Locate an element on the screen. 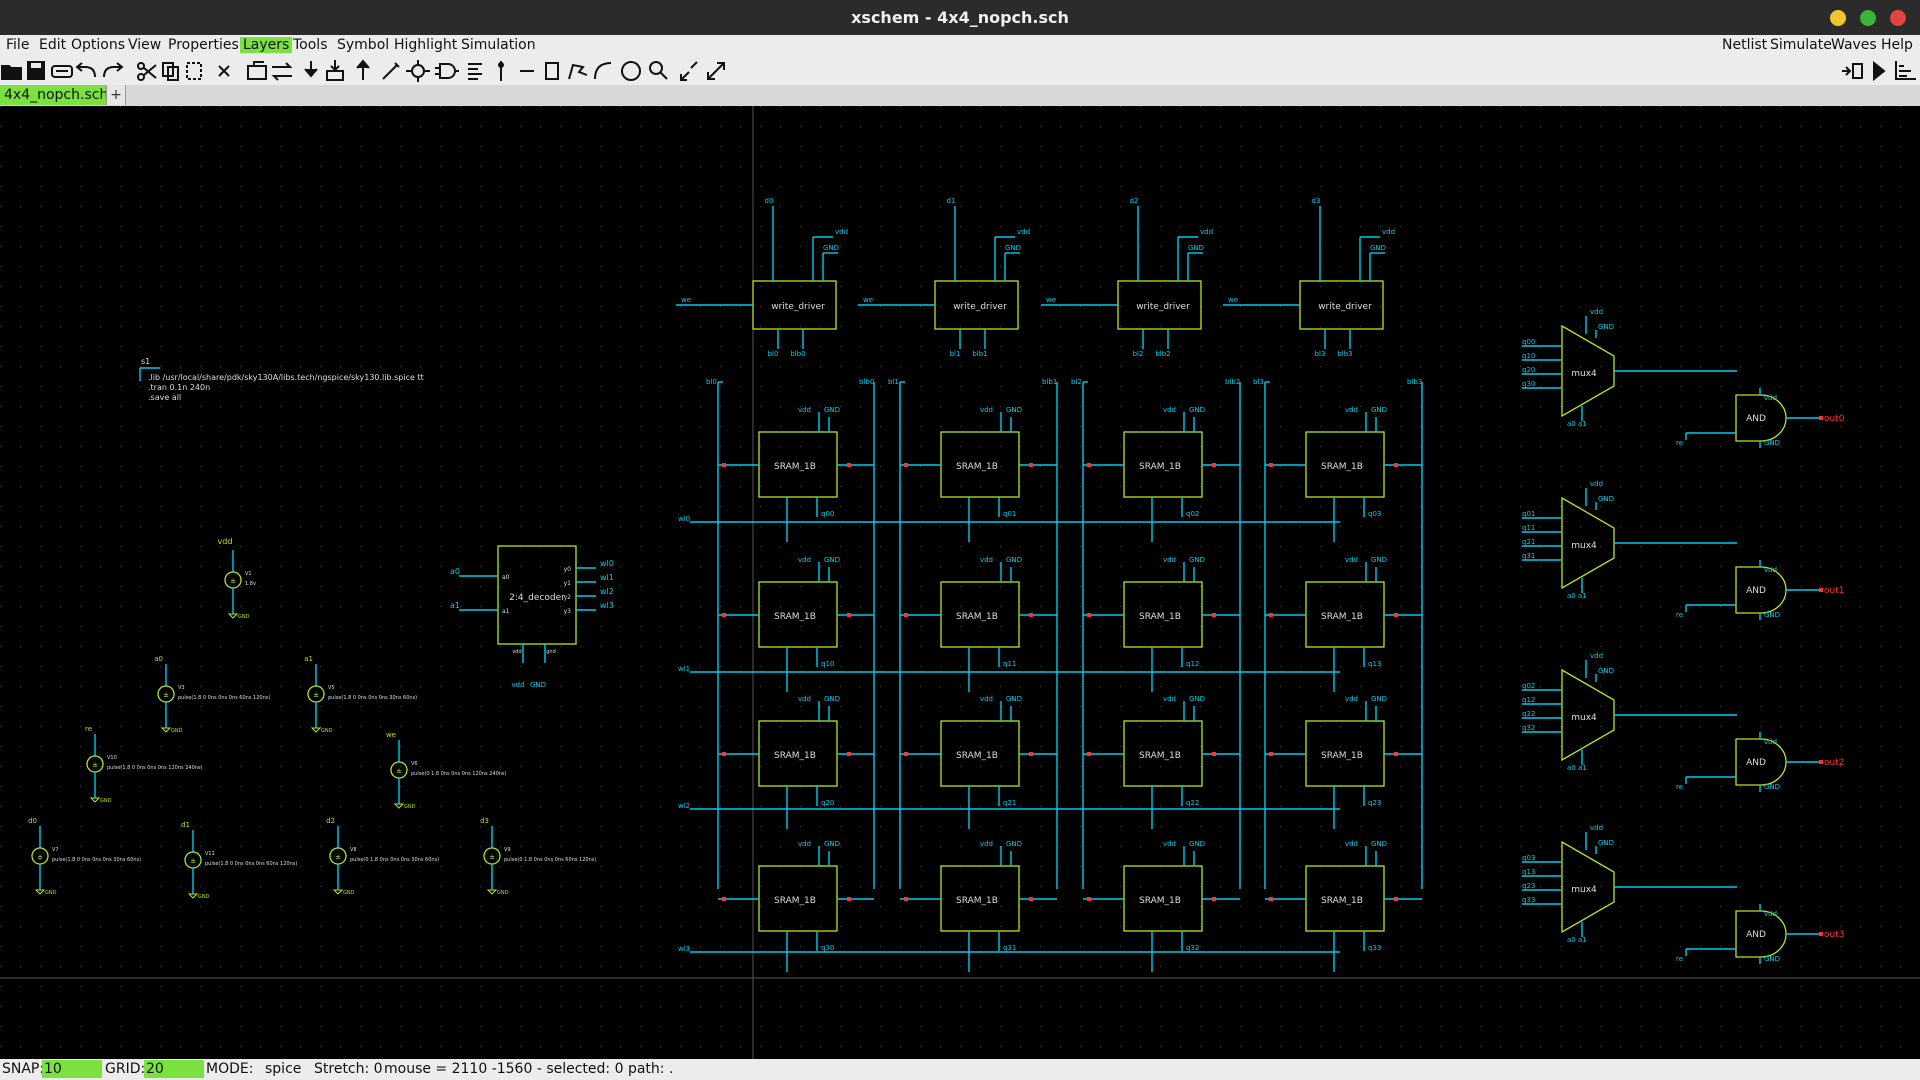 This screenshot has height=1080, width=1920. maximize-button is located at coordinates (1868, 18).